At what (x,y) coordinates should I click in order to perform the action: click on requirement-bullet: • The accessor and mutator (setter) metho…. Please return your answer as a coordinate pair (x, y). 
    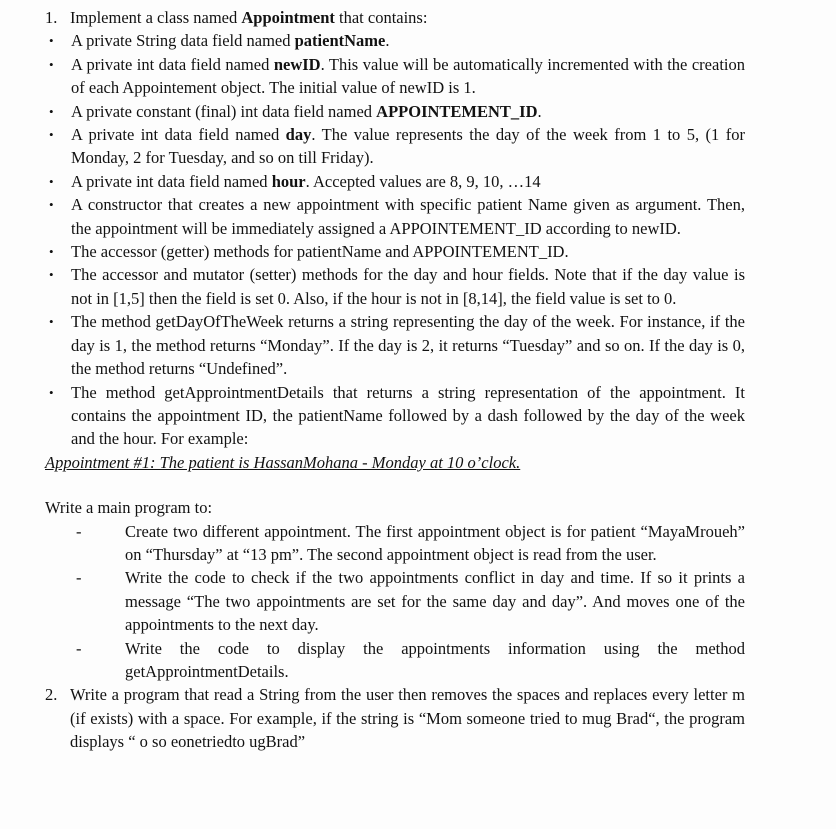
    Looking at the image, I should click on (395, 286).